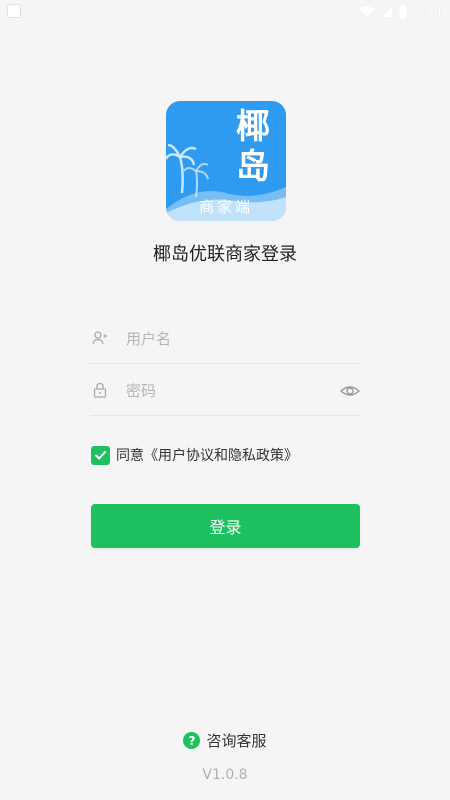 The width and height of the screenshot is (450, 800). I want to click on lock-icon, so click(100, 390).